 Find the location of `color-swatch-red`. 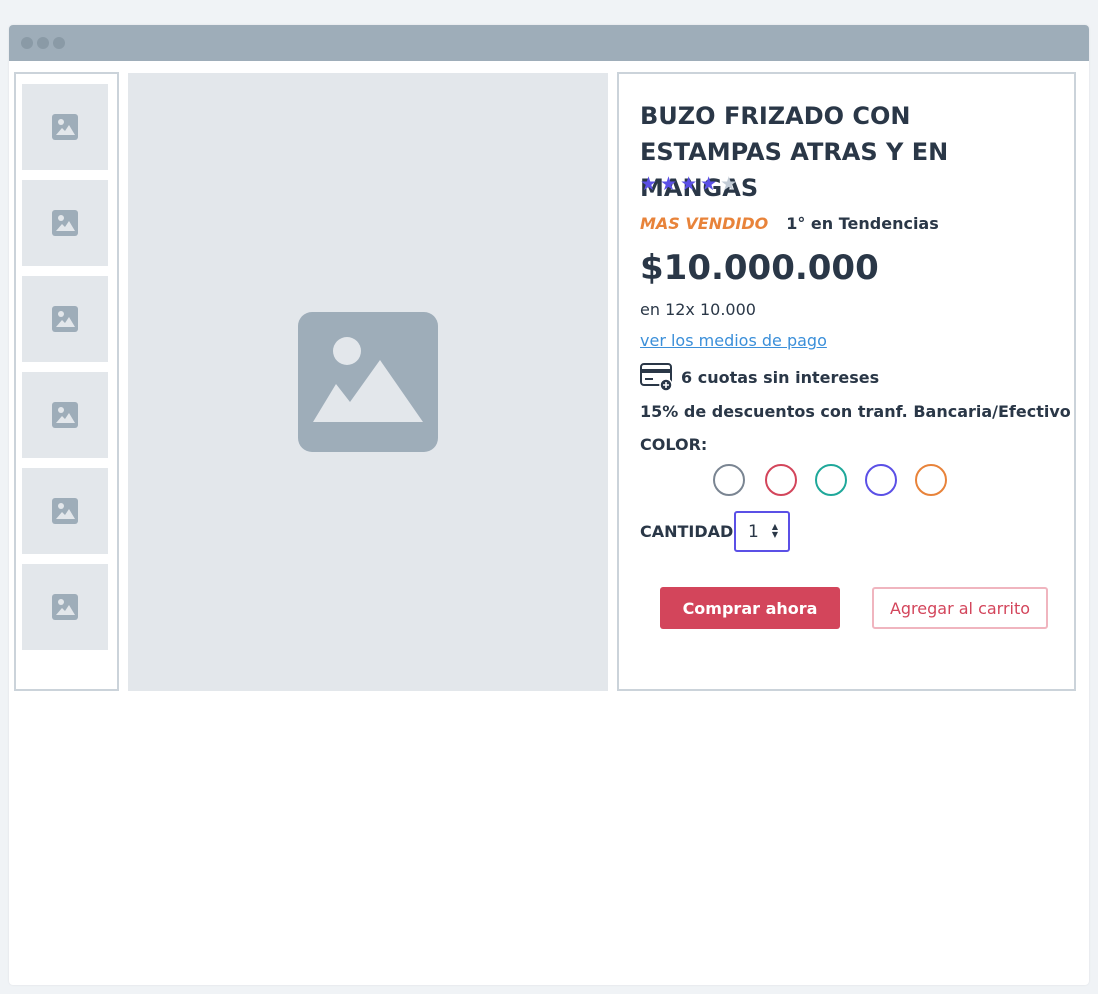

color-swatch-red is located at coordinates (781, 480).